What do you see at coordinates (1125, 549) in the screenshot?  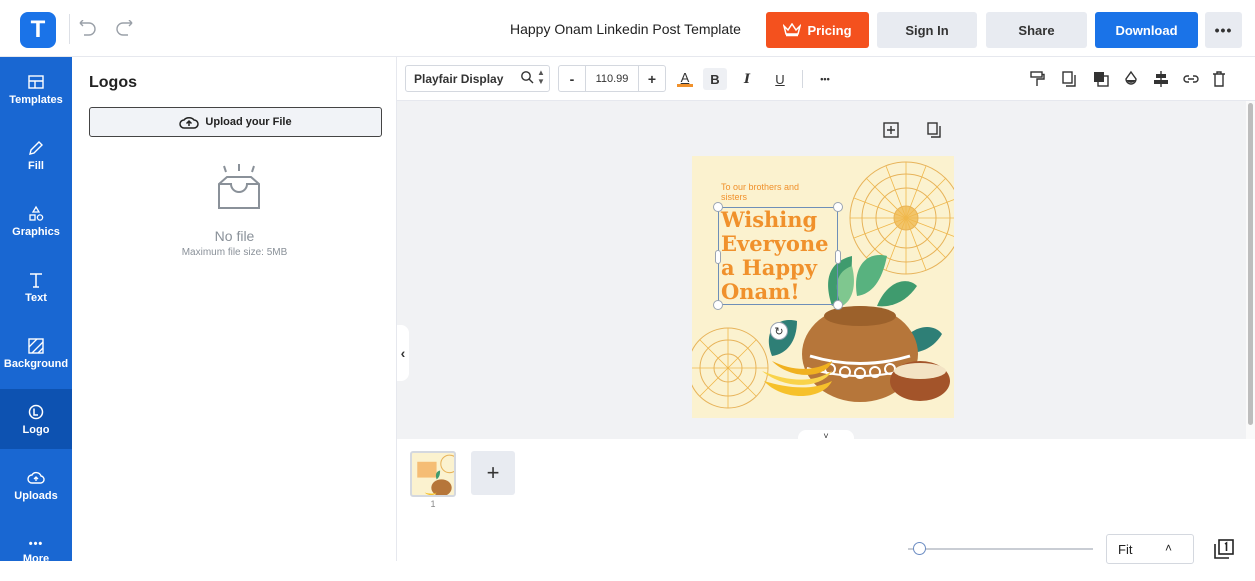 I see `zoom-value: Fit` at bounding box center [1125, 549].